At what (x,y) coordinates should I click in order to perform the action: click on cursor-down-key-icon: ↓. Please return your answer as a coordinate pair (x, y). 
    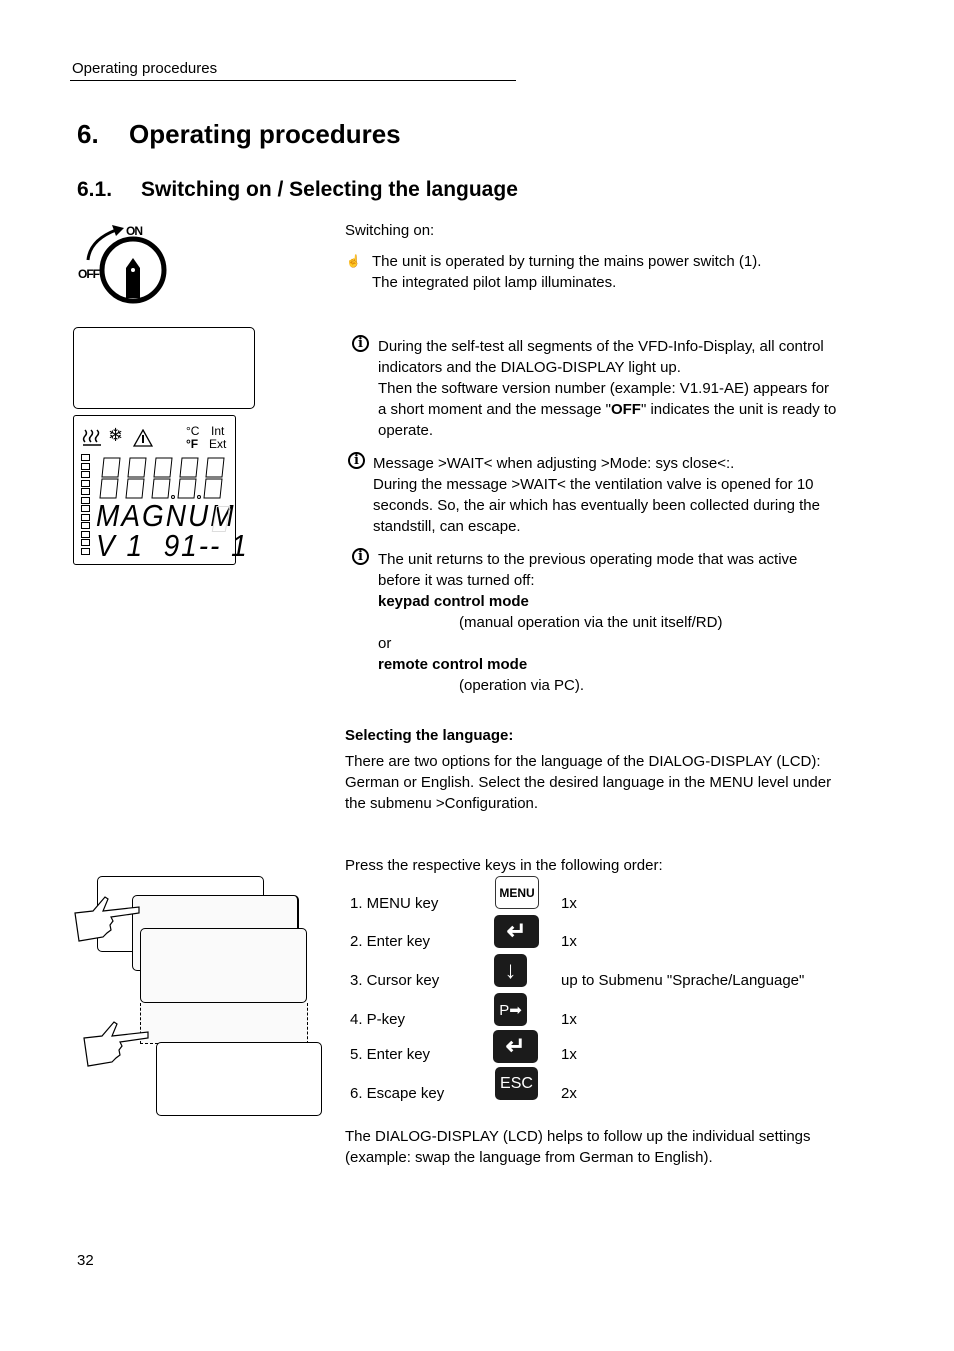
    Looking at the image, I should click on (510, 970).